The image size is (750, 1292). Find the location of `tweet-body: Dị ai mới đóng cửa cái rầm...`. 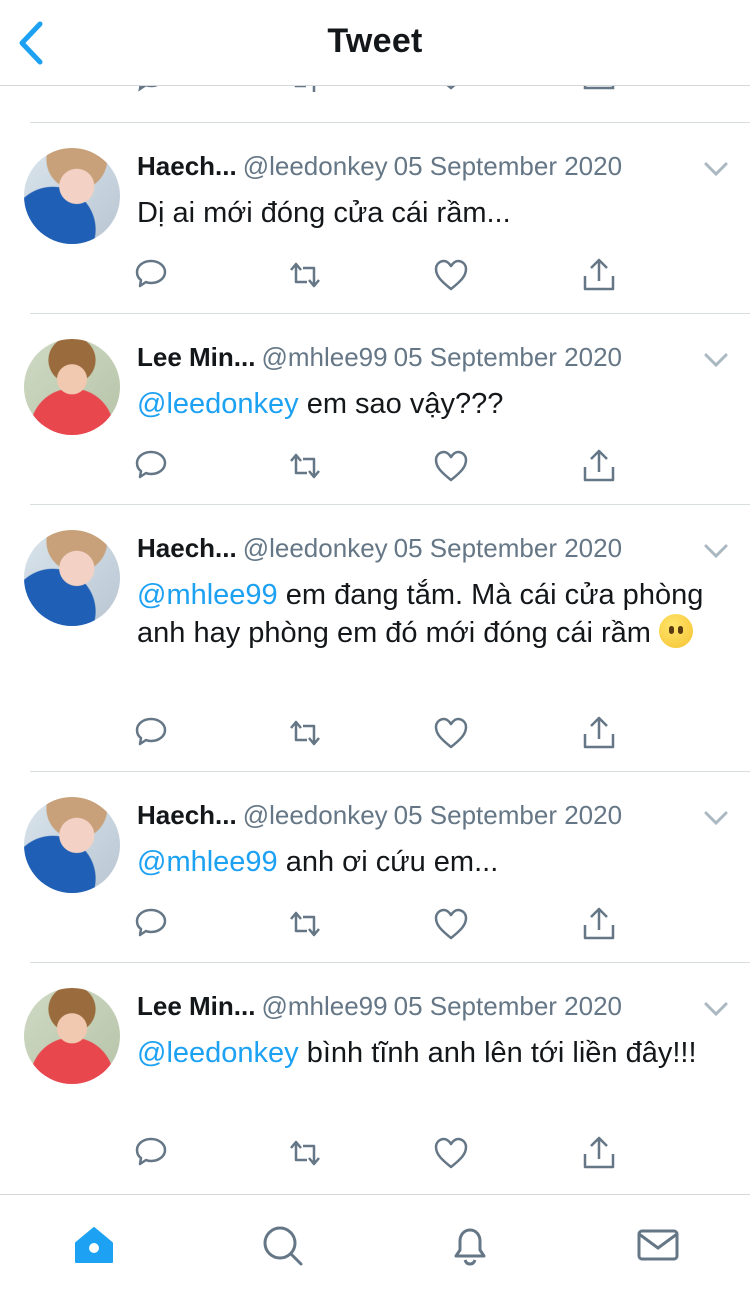

tweet-body: Dị ai mới đóng cửa cái rầm... is located at coordinates (324, 213).